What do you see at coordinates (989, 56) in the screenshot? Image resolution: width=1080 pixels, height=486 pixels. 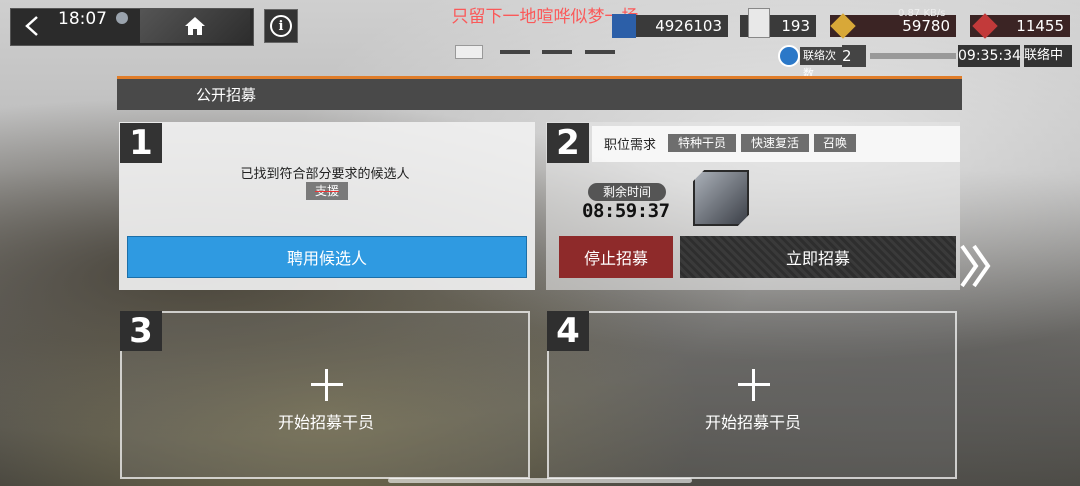 I see `contact-time: 09:35:34` at bounding box center [989, 56].